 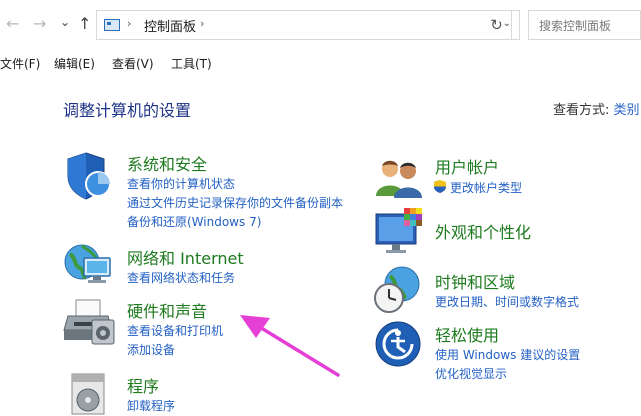 What do you see at coordinates (89, 176) in the screenshot?
I see `shield-icon` at bounding box center [89, 176].